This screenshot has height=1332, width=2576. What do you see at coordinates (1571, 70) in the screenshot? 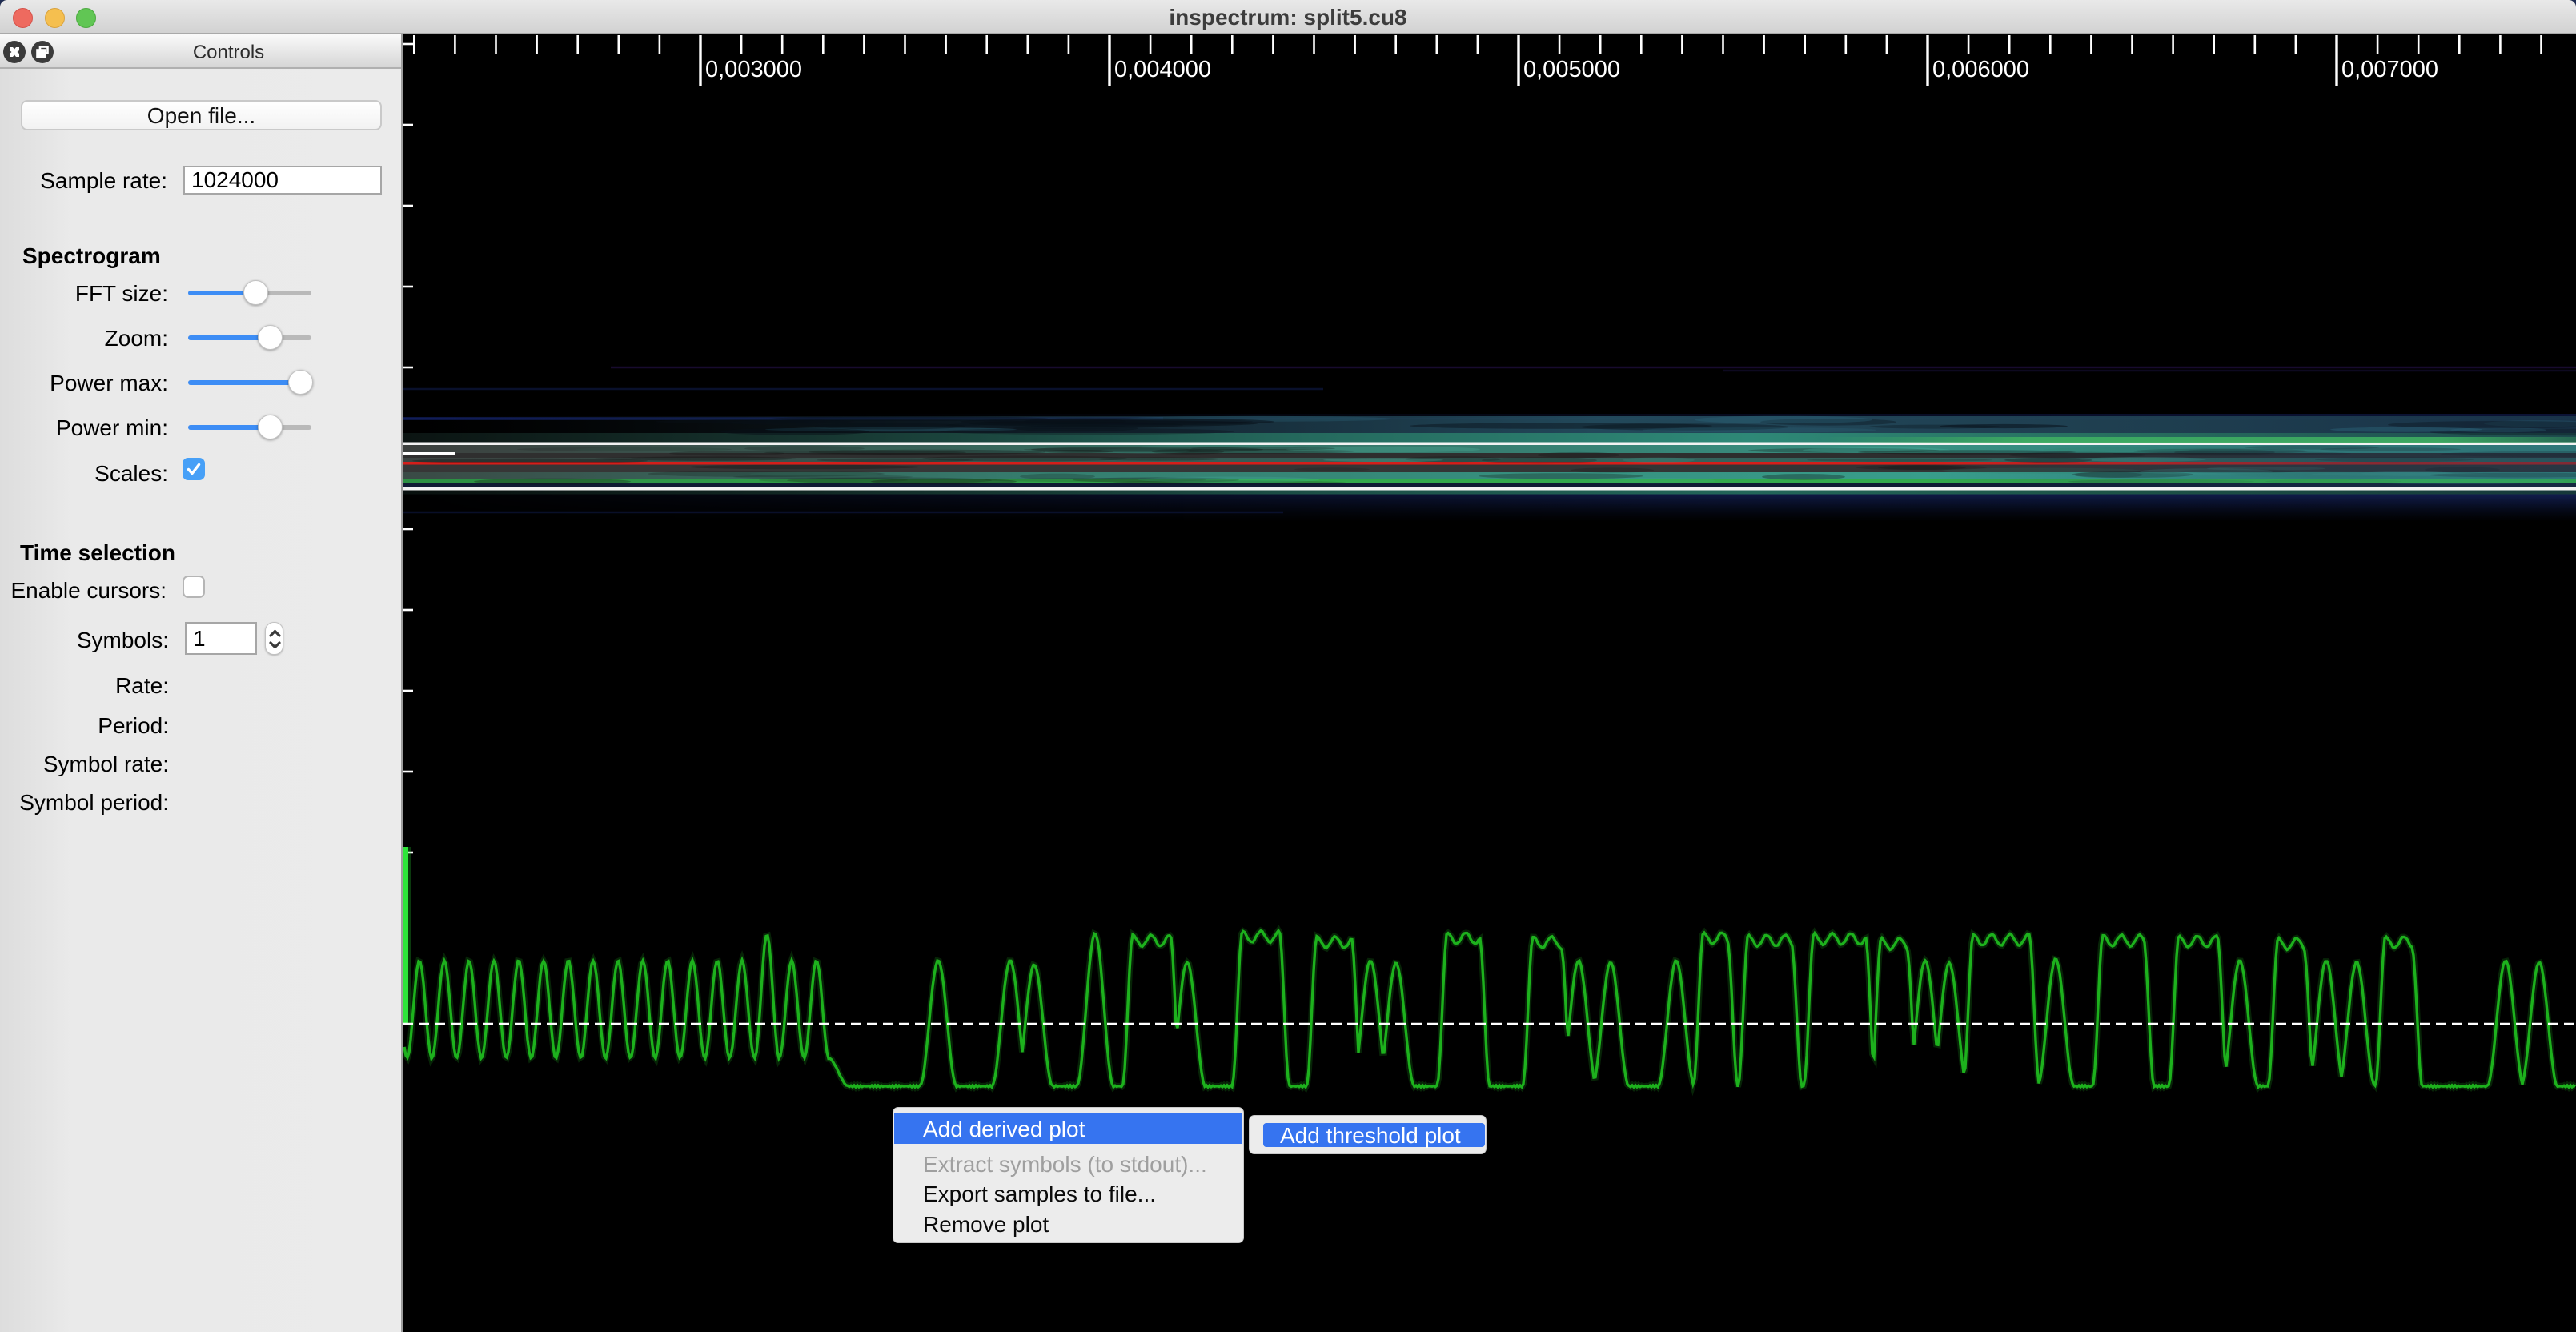
I see `svg-text: 0,005000` at bounding box center [1571, 70].